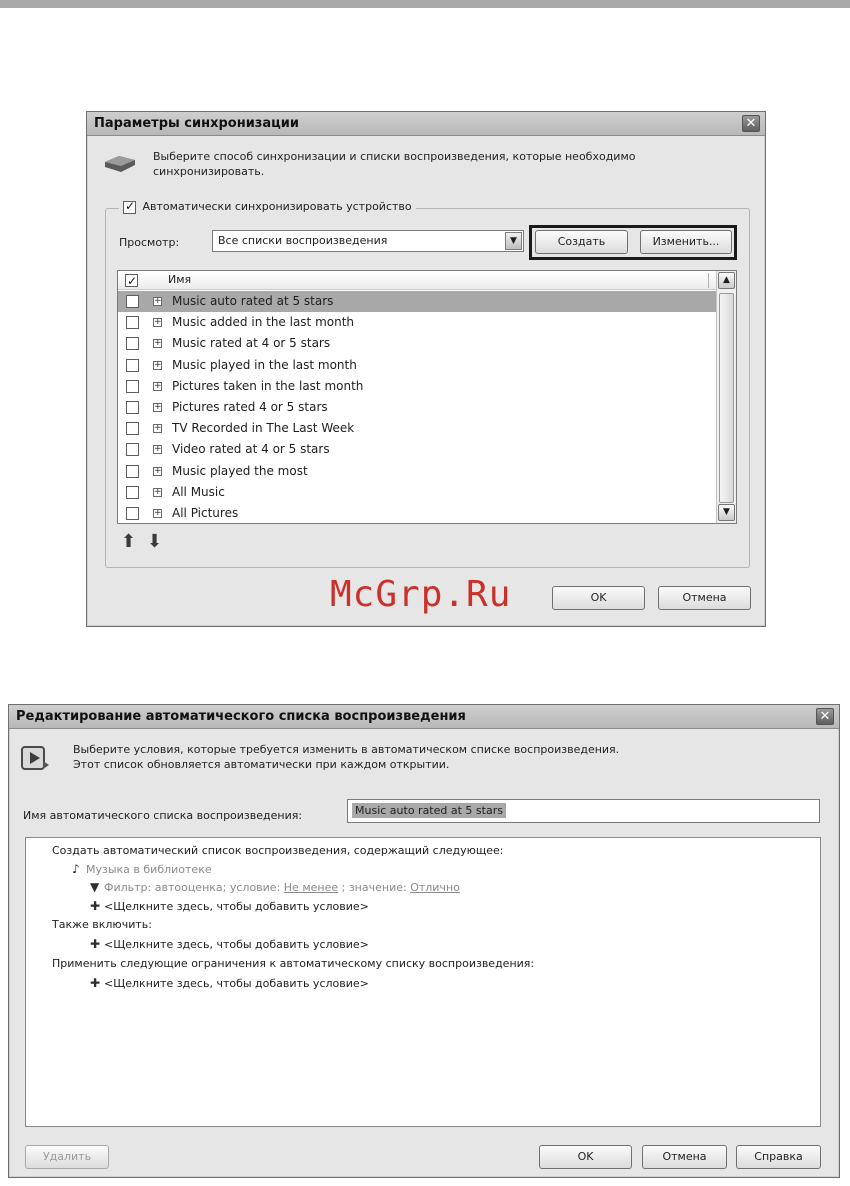  What do you see at coordinates (129, 206) in the screenshot?
I see `auto-sync-checkbox` at bounding box center [129, 206].